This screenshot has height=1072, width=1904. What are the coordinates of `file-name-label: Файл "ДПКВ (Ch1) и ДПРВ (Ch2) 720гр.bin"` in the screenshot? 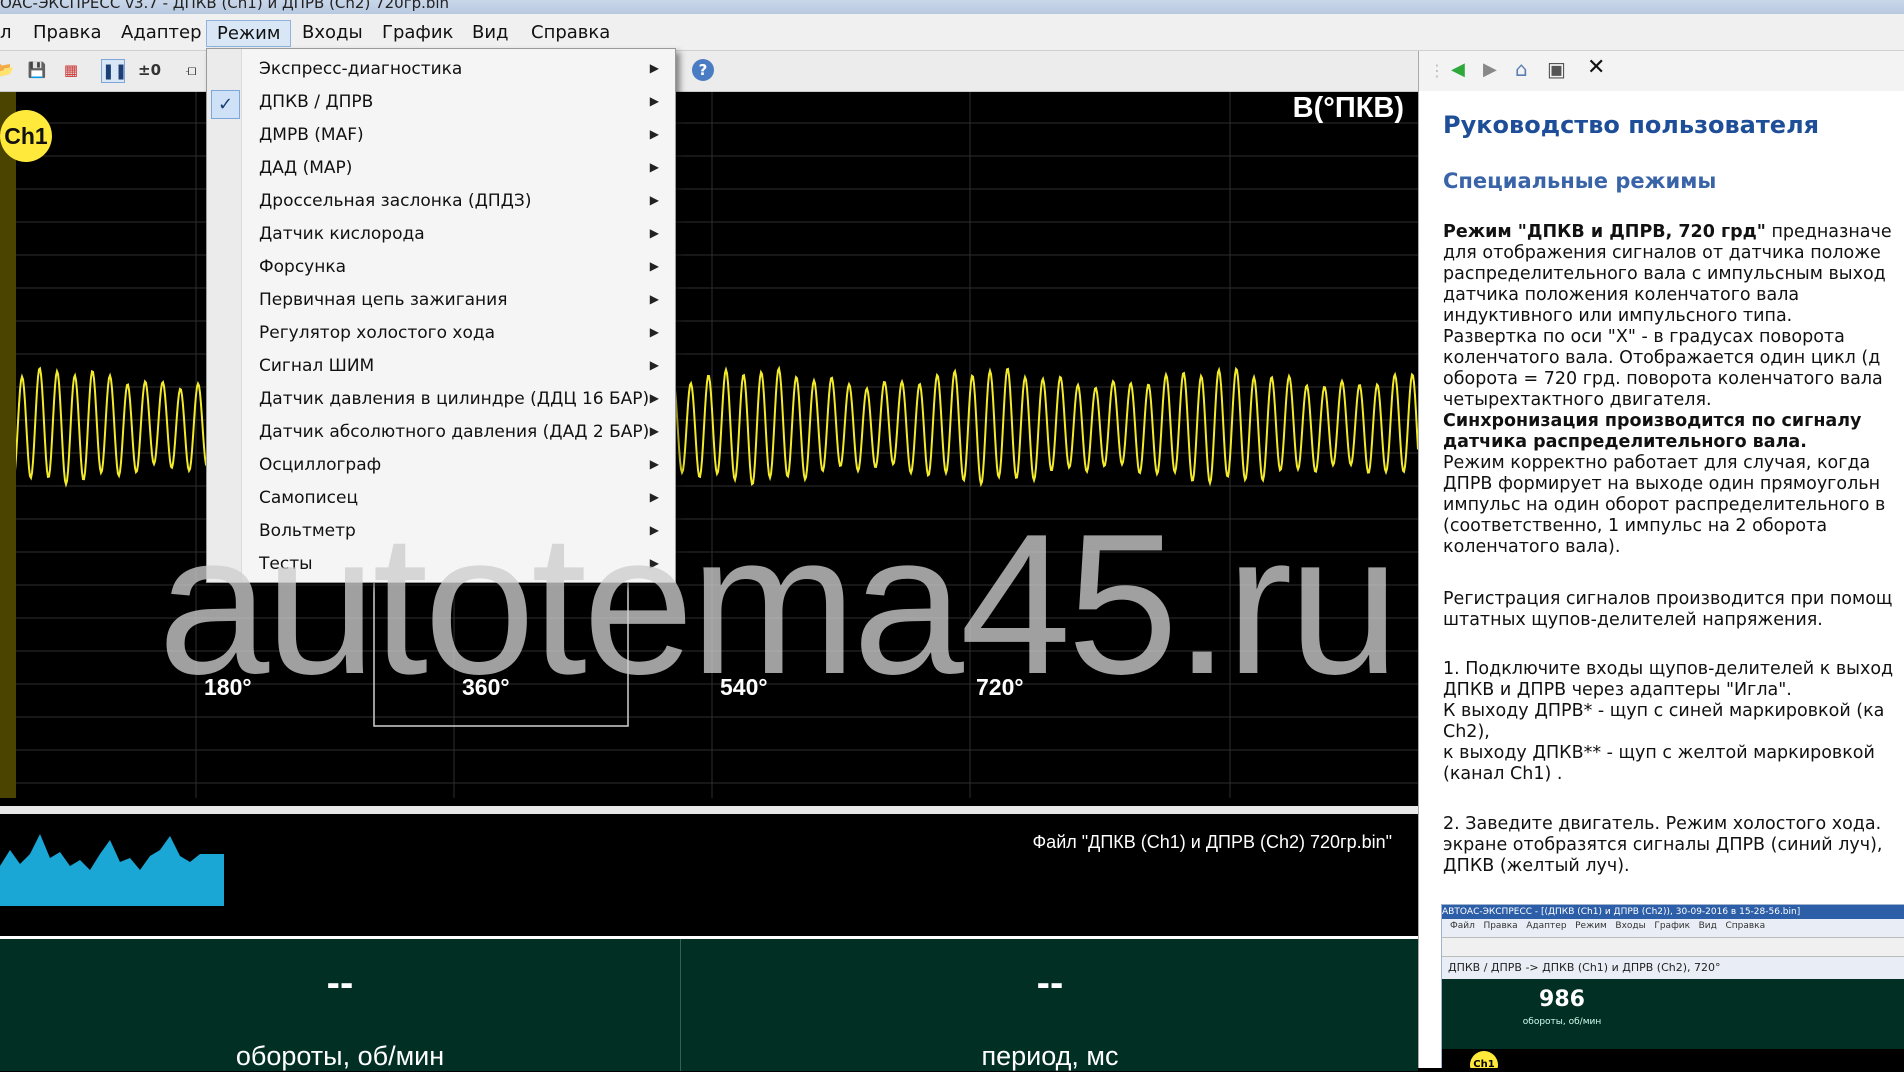 It's located at (1212, 842).